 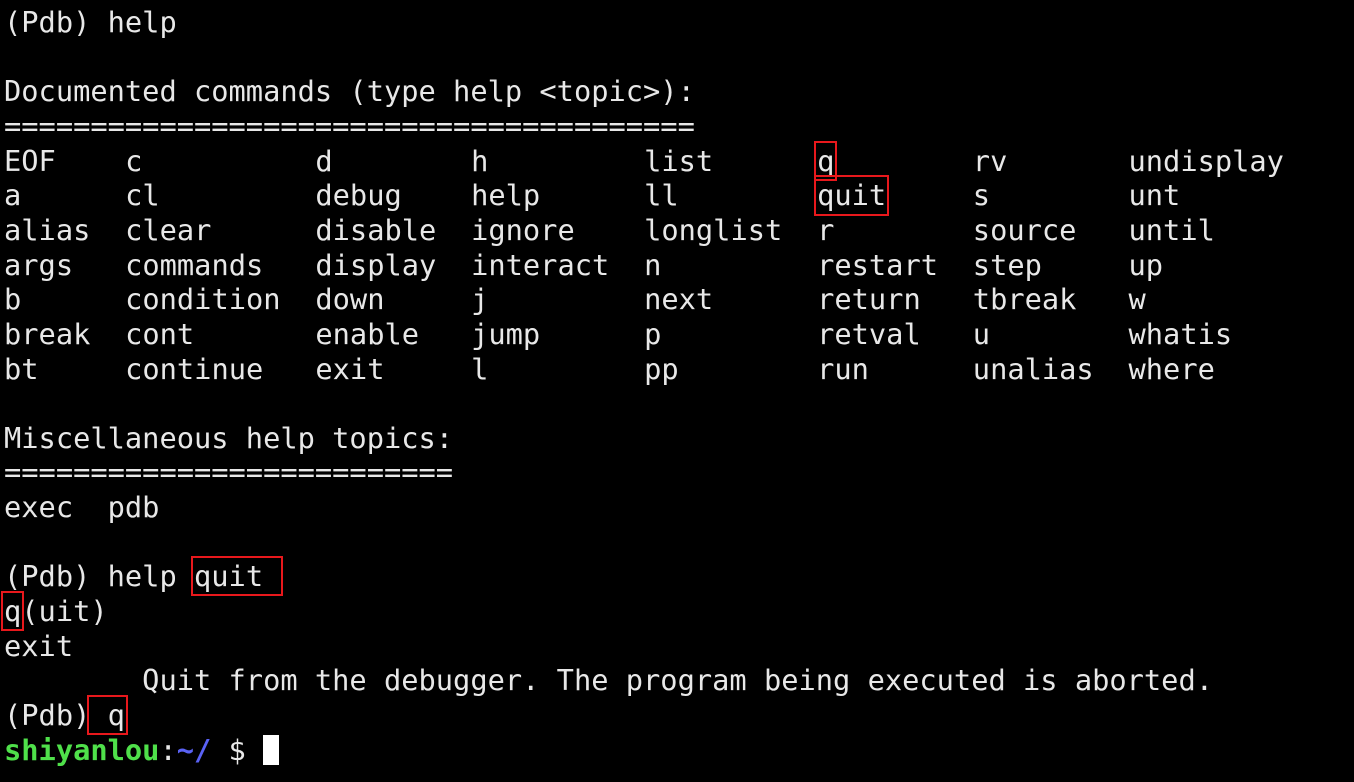 I want to click on misc-topics-heading: Miscellaneous help topics:, so click(x=229, y=437).